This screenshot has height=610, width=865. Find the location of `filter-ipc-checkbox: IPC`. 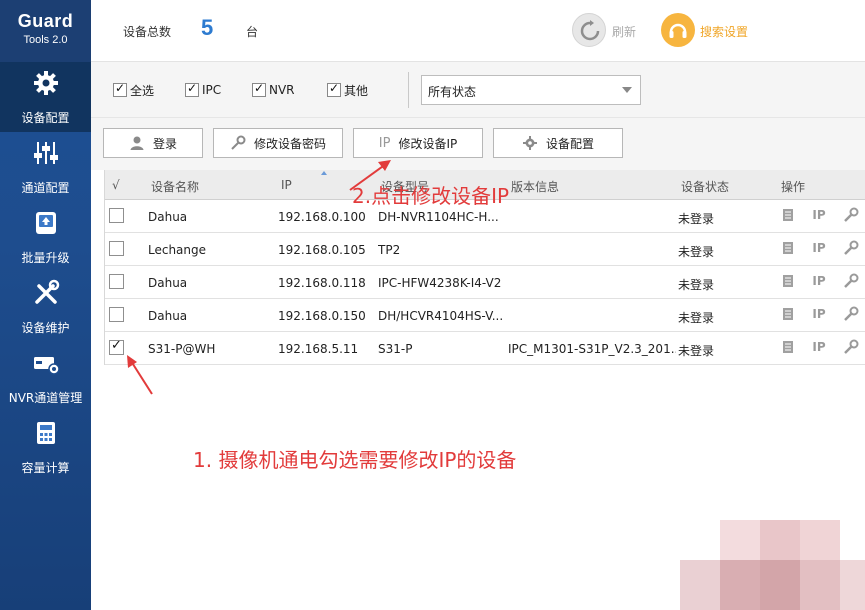

filter-ipc-checkbox: IPC is located at coordinates (203, 89).